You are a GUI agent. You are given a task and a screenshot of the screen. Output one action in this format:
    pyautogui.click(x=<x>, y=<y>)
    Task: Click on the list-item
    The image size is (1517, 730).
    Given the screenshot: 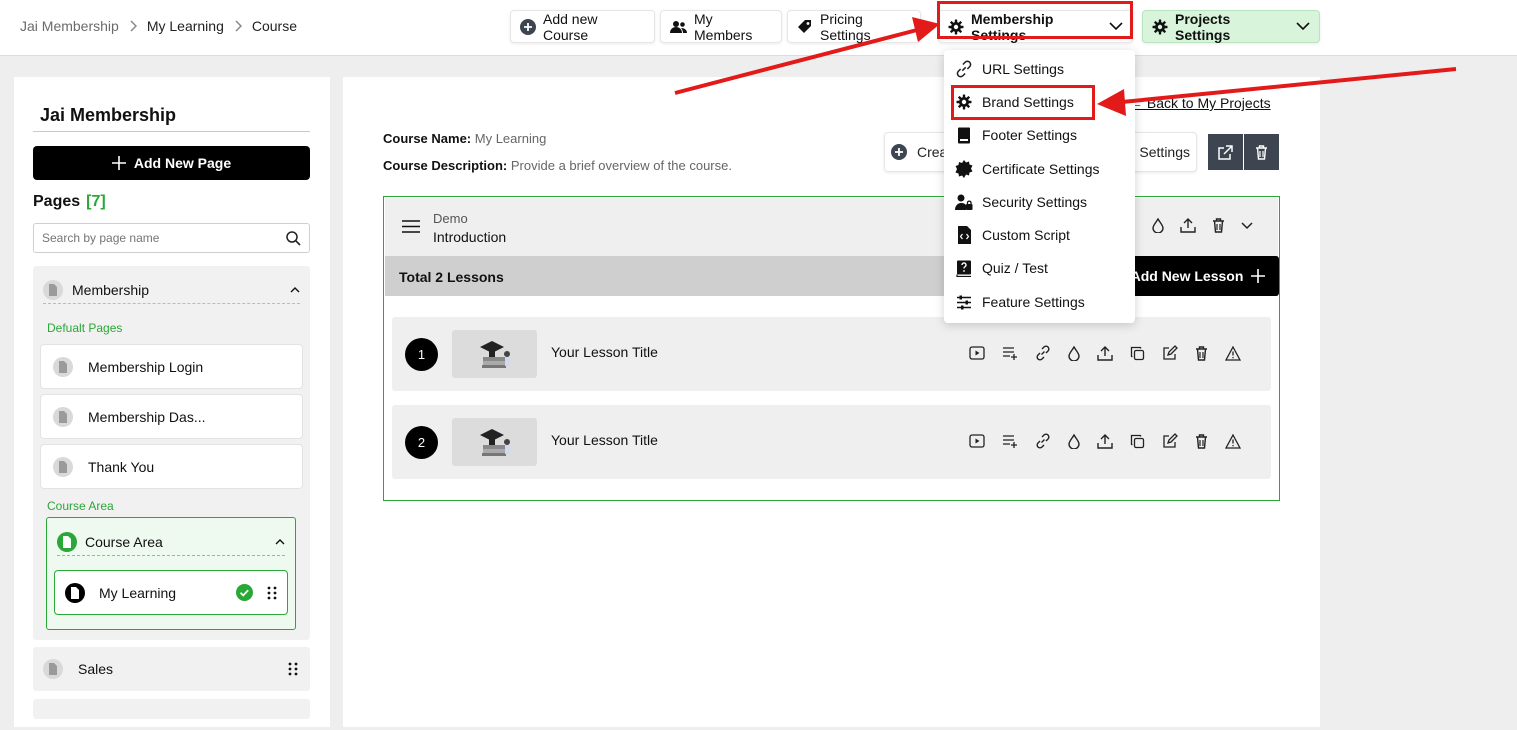 What is the action you would take?
    pyautogui.click(x=171, y=709)
    